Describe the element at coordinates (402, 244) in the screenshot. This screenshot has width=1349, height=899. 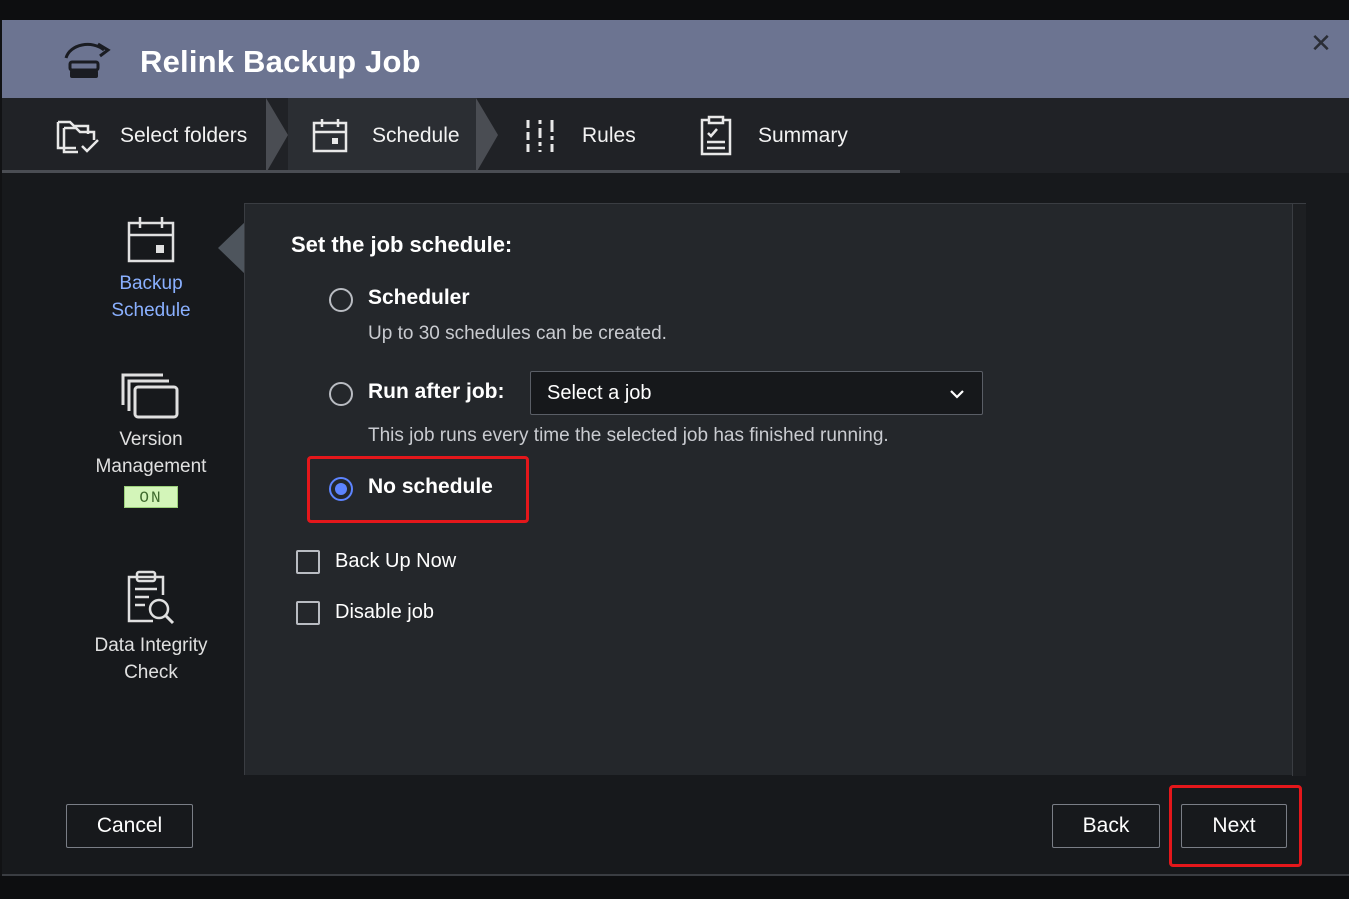
I see `panel-heading: Set the job schedule:` at that location.